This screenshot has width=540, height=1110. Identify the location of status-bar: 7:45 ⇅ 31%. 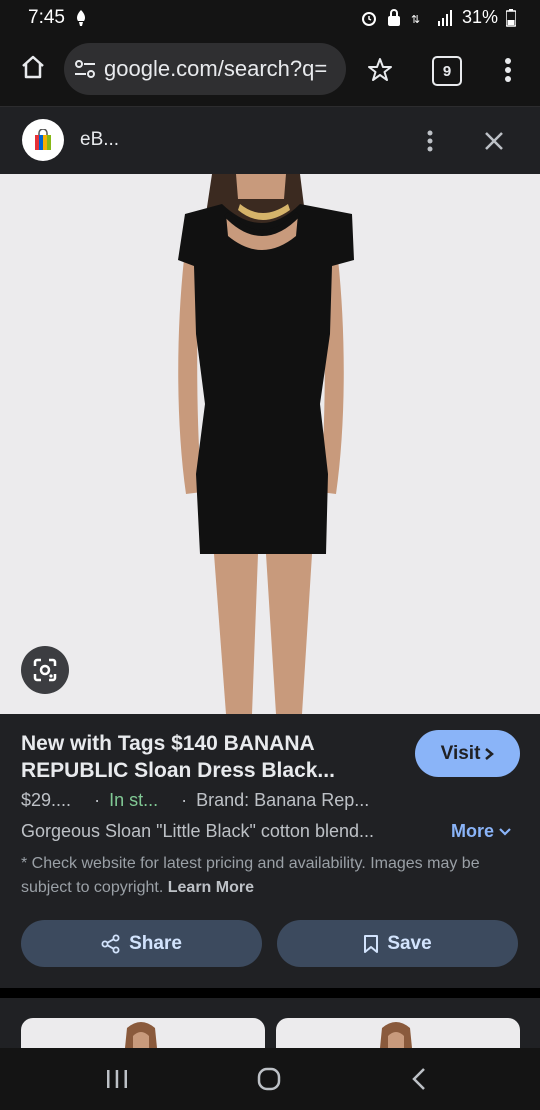
(270, 18).